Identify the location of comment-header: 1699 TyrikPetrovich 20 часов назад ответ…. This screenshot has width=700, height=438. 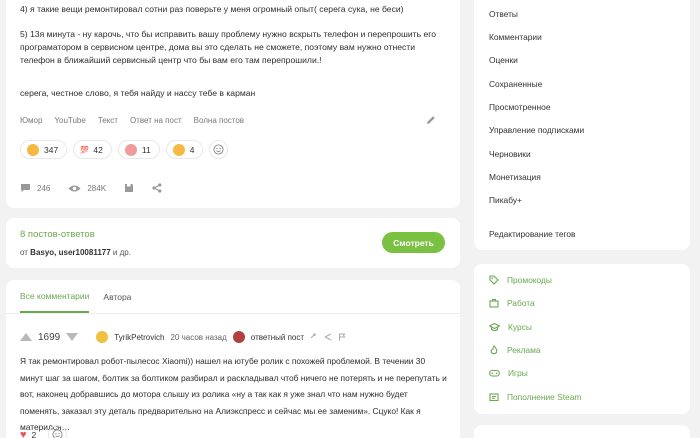
(183, 337).